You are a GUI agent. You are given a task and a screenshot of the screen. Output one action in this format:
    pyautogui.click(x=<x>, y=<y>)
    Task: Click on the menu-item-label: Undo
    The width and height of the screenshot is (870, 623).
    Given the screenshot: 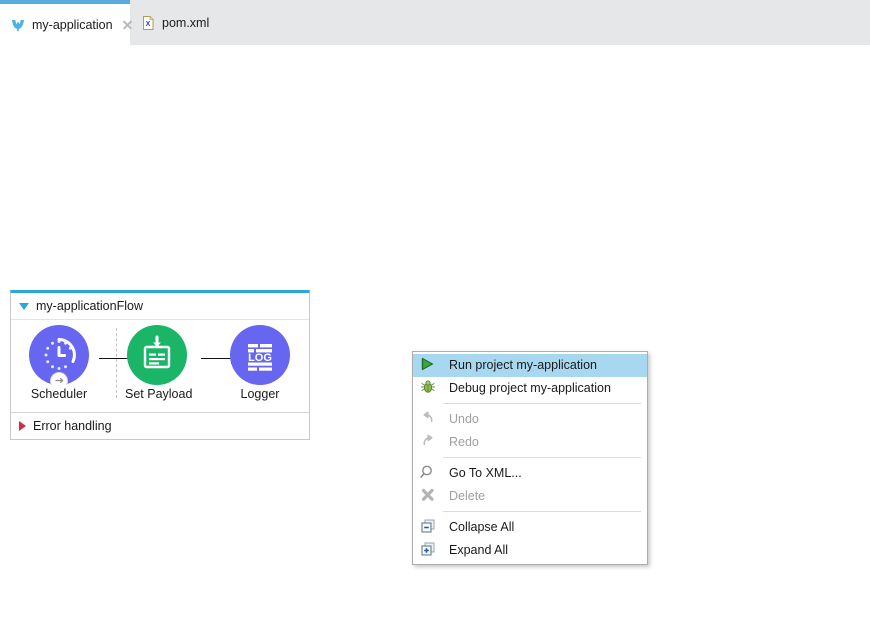 What is the action you would take?
    pyautogui.click(x=464, y=419)
    